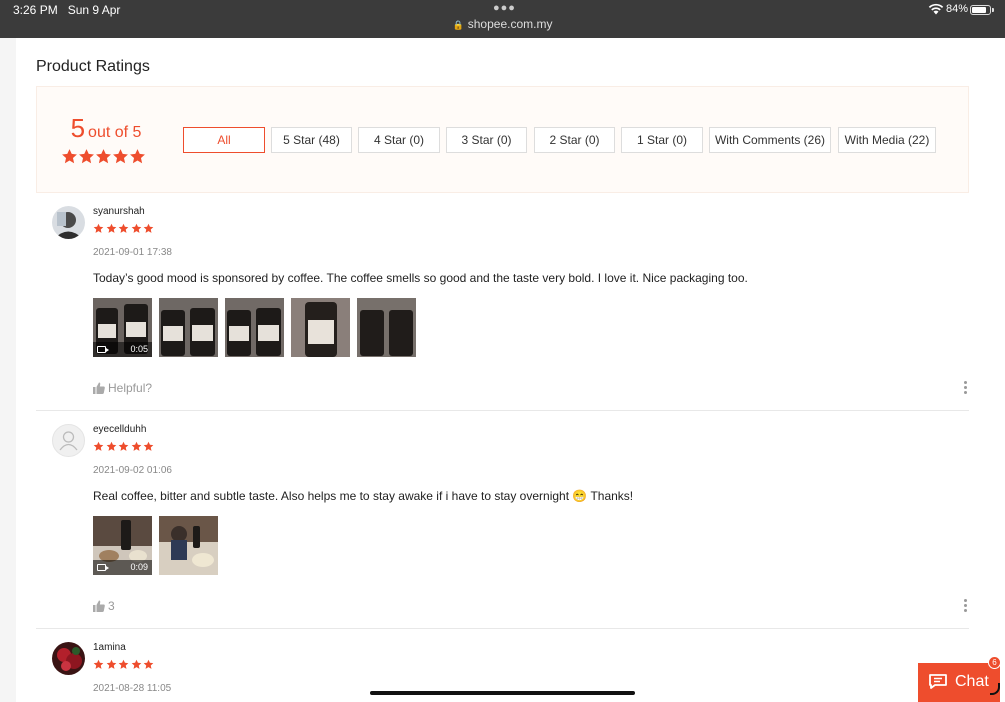 Image resolution: width=1005 pixels, height=702 pixels. Describe the element at coordinates (972, 681) in the screenshot. I see `chat-label: Chat` at that location.